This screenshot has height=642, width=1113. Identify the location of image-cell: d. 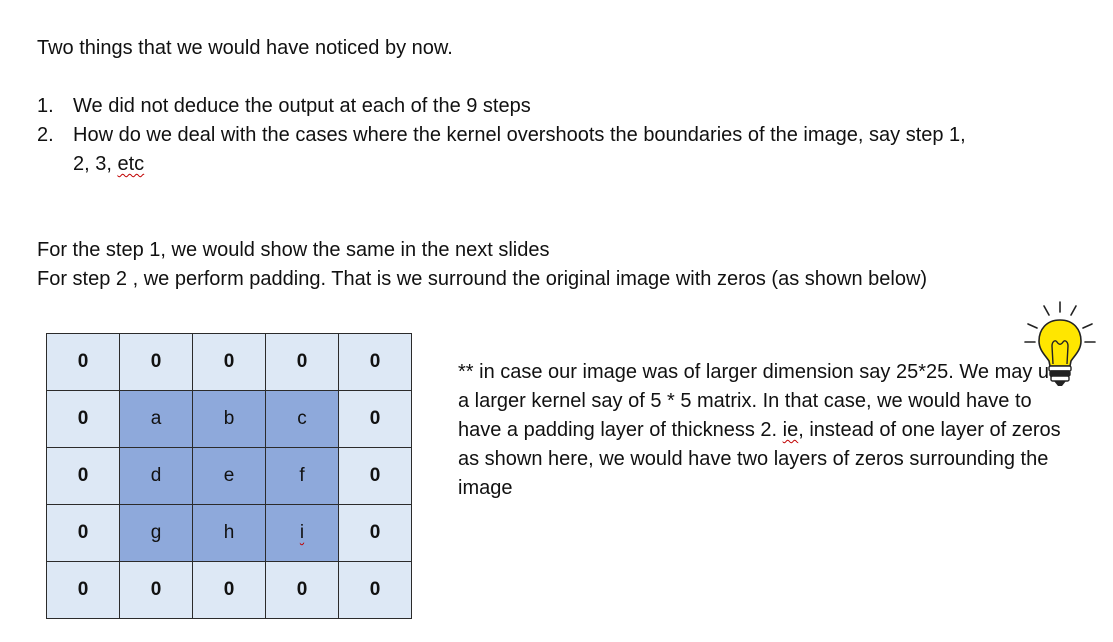
(156, 476).